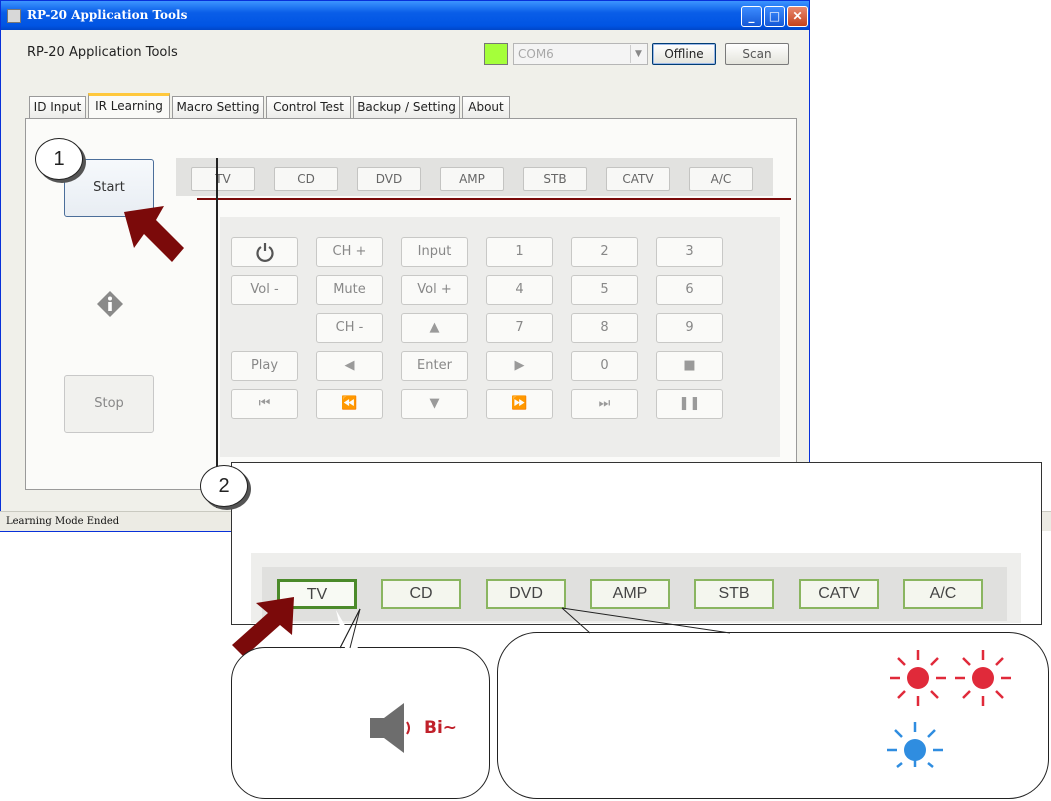  I want to click on step-1-marker: 1, so click(59, 159).